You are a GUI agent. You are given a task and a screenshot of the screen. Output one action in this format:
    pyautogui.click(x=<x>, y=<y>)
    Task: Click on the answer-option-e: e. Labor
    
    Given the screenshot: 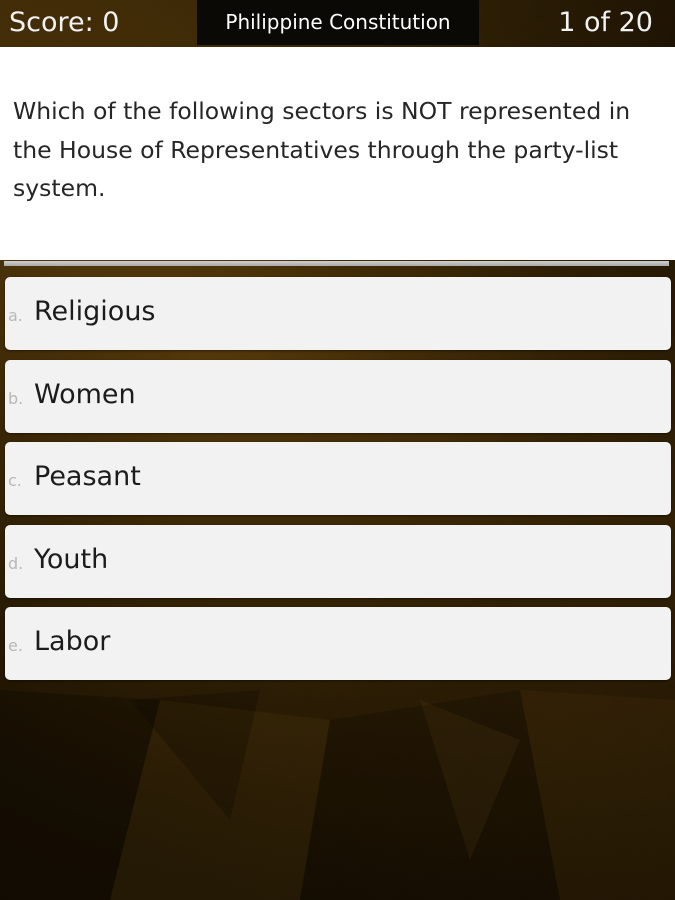 What is the action you would take?
    pyautogui.click(x=338, y=643)
    